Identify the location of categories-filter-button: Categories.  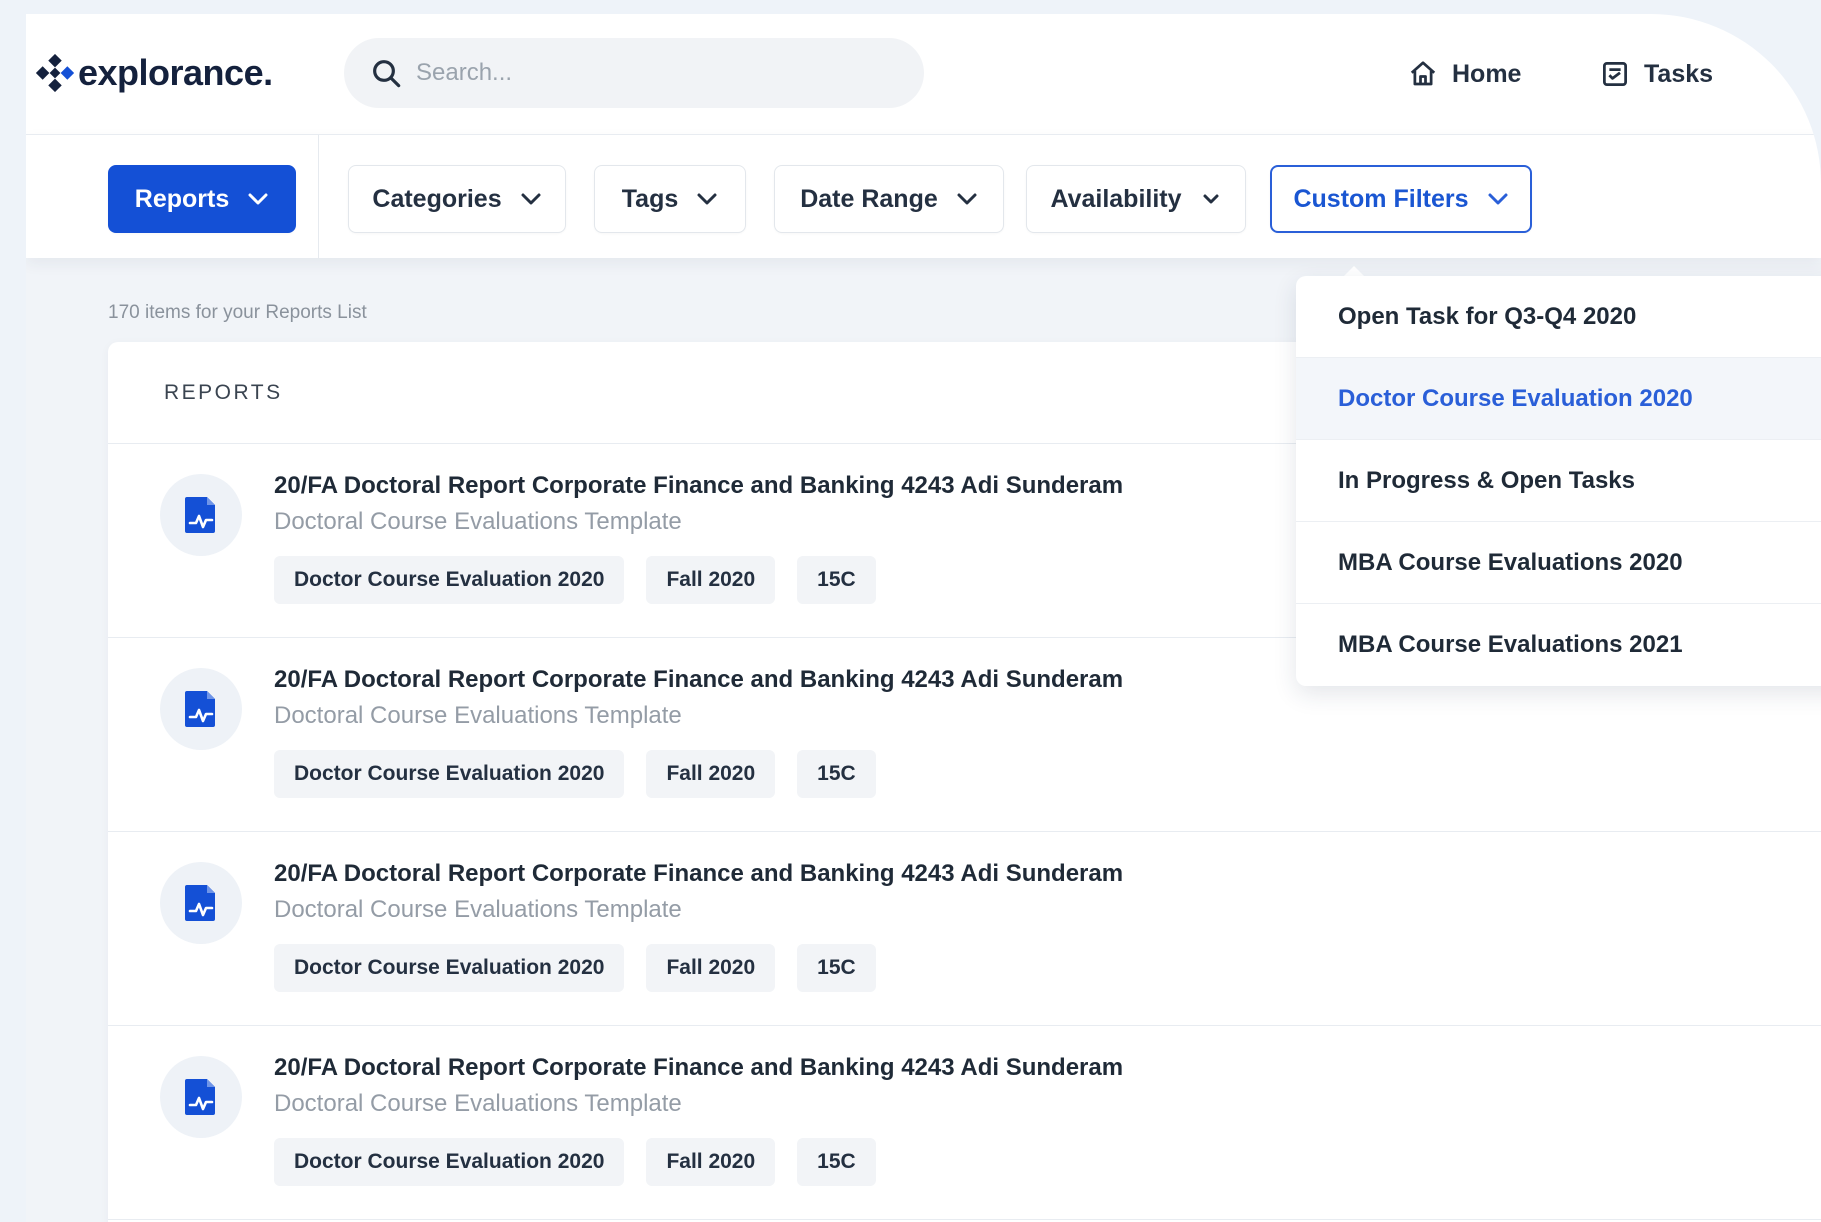
(457, 199).